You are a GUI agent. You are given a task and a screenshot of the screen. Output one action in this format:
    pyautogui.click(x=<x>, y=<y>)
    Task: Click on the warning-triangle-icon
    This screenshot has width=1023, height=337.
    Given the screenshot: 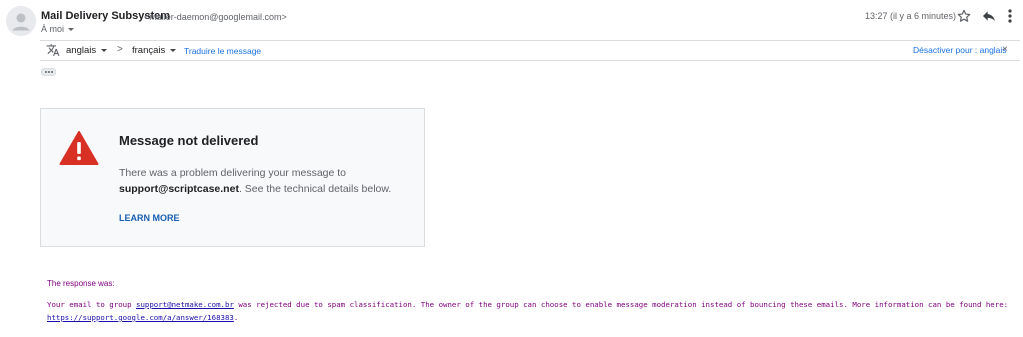 What is the action you would take?
    pyautogui.click(x=79, y=148)
    